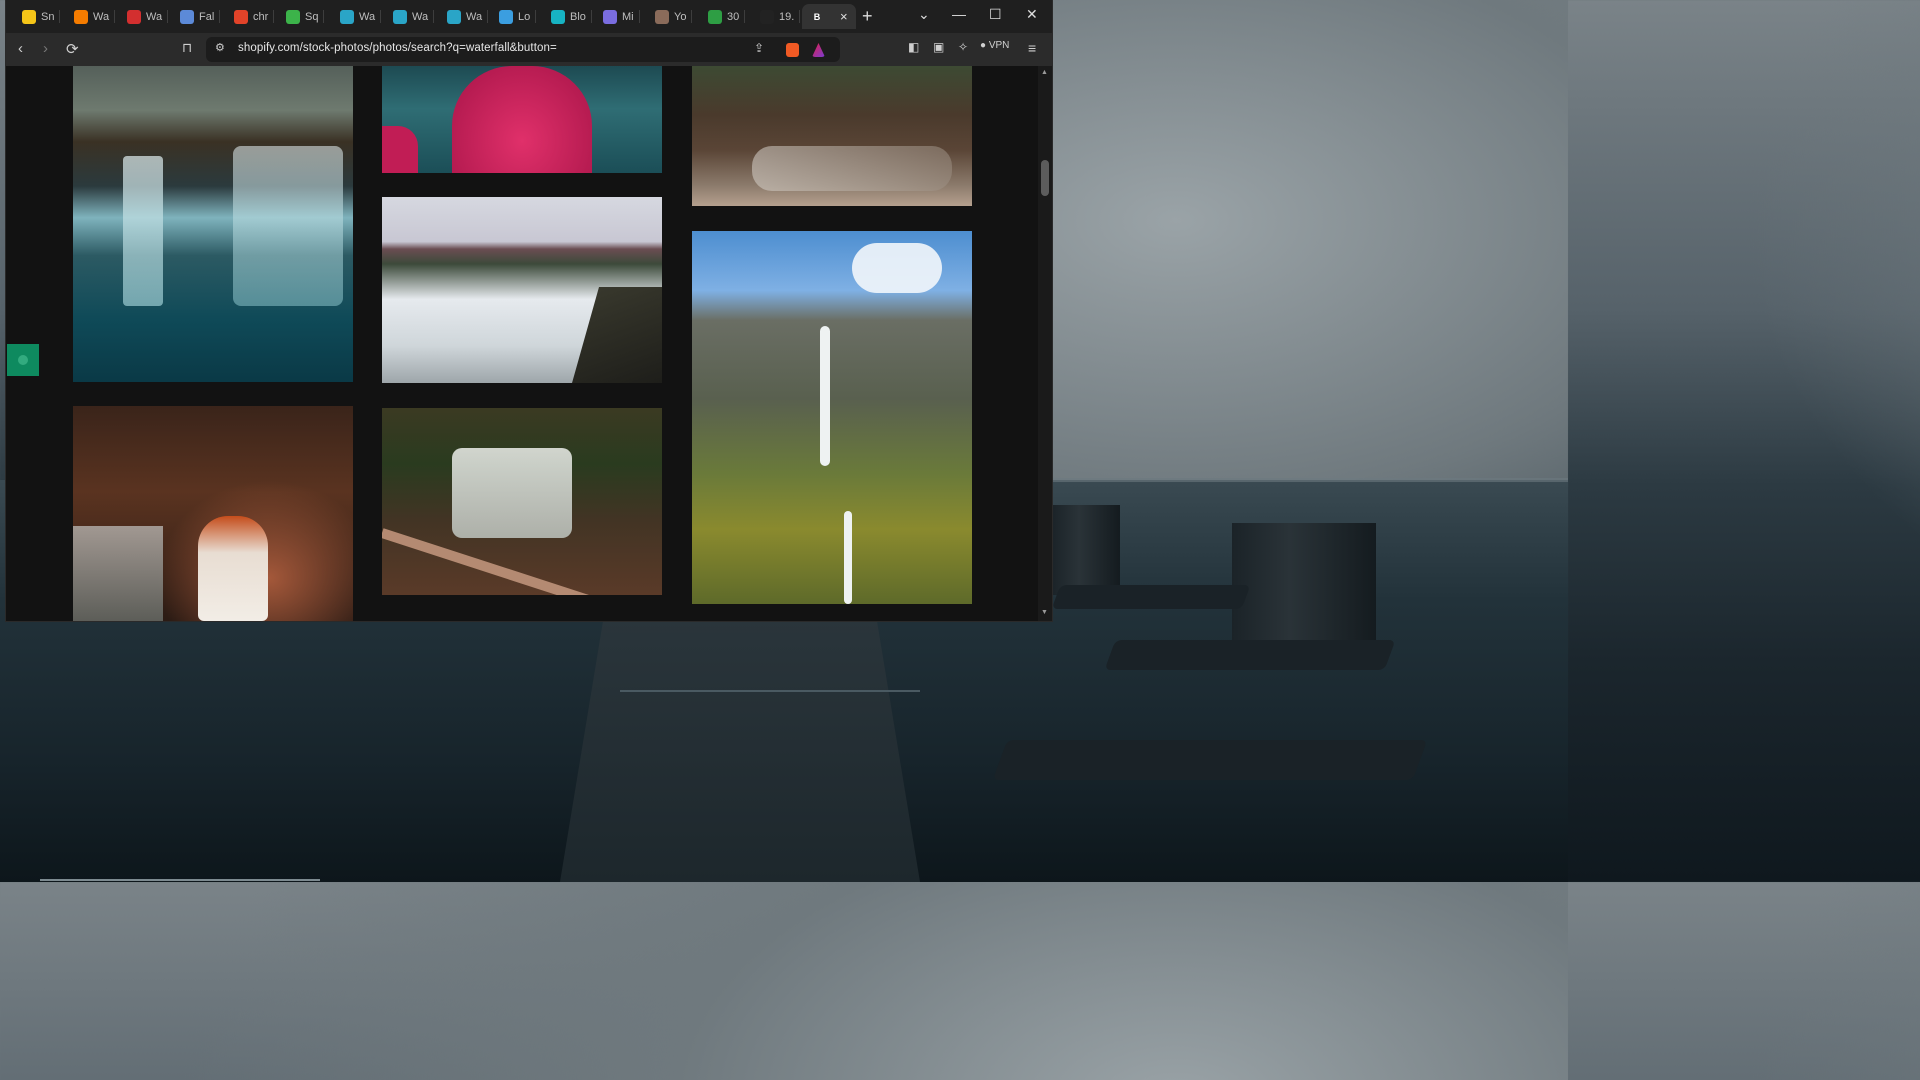 The height and width of the screenshot is (1080, 1920). I want to click on doc-icon, so click(187, 16).